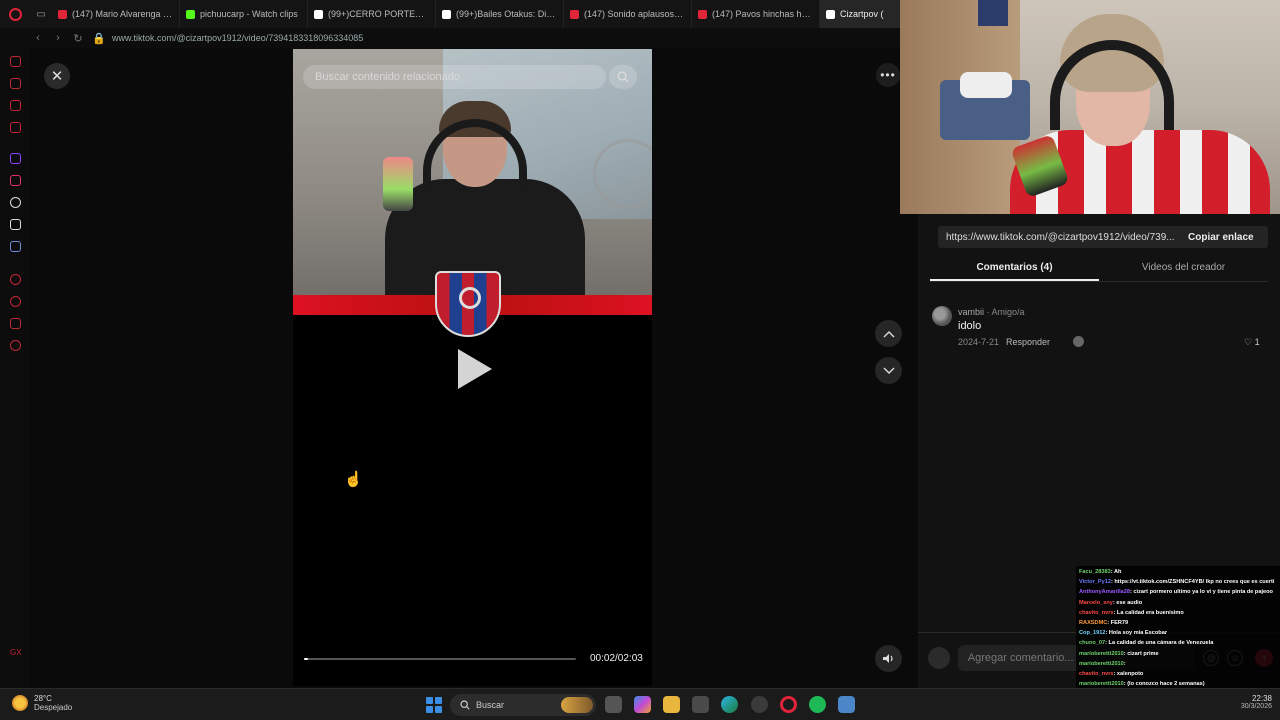 The image size is (1280, 720). What do you see at coordinates (378, 14) in the screenshot?
I see `tab-label: (99+)CERRO PORTEÑO 2` at bounding box center [378, 14].